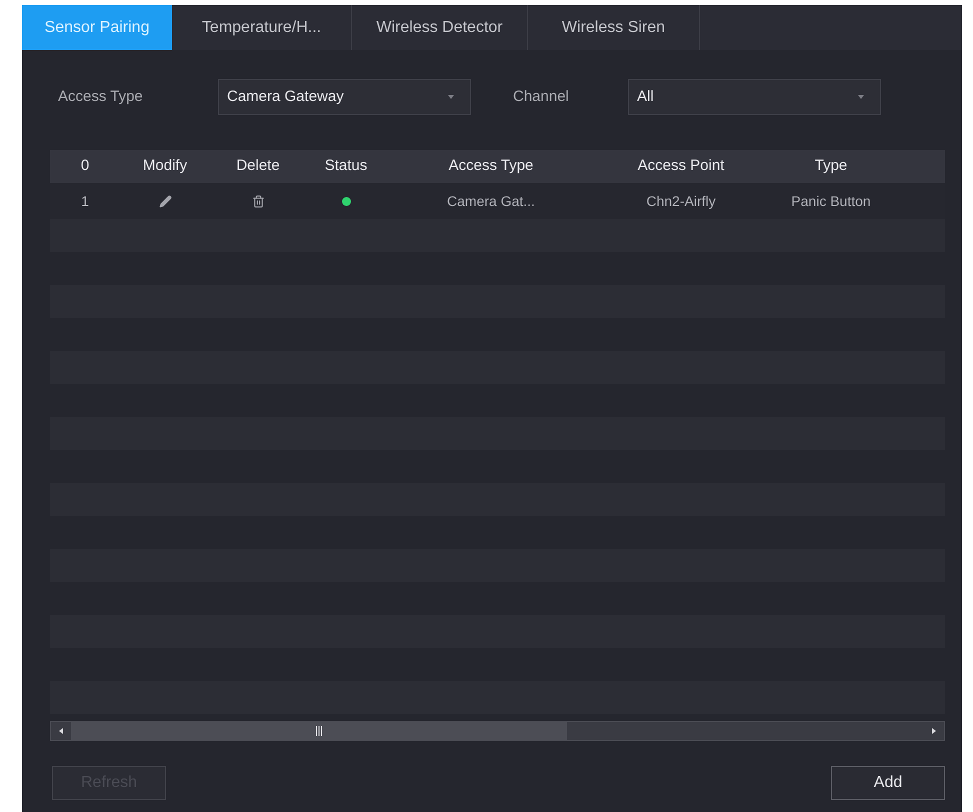 This screenshot has height=812, width=973. What do you see at coordinates (491, 166) in the screenshot?
I see `column-header: Access Type` at bounding box center [491, 166].